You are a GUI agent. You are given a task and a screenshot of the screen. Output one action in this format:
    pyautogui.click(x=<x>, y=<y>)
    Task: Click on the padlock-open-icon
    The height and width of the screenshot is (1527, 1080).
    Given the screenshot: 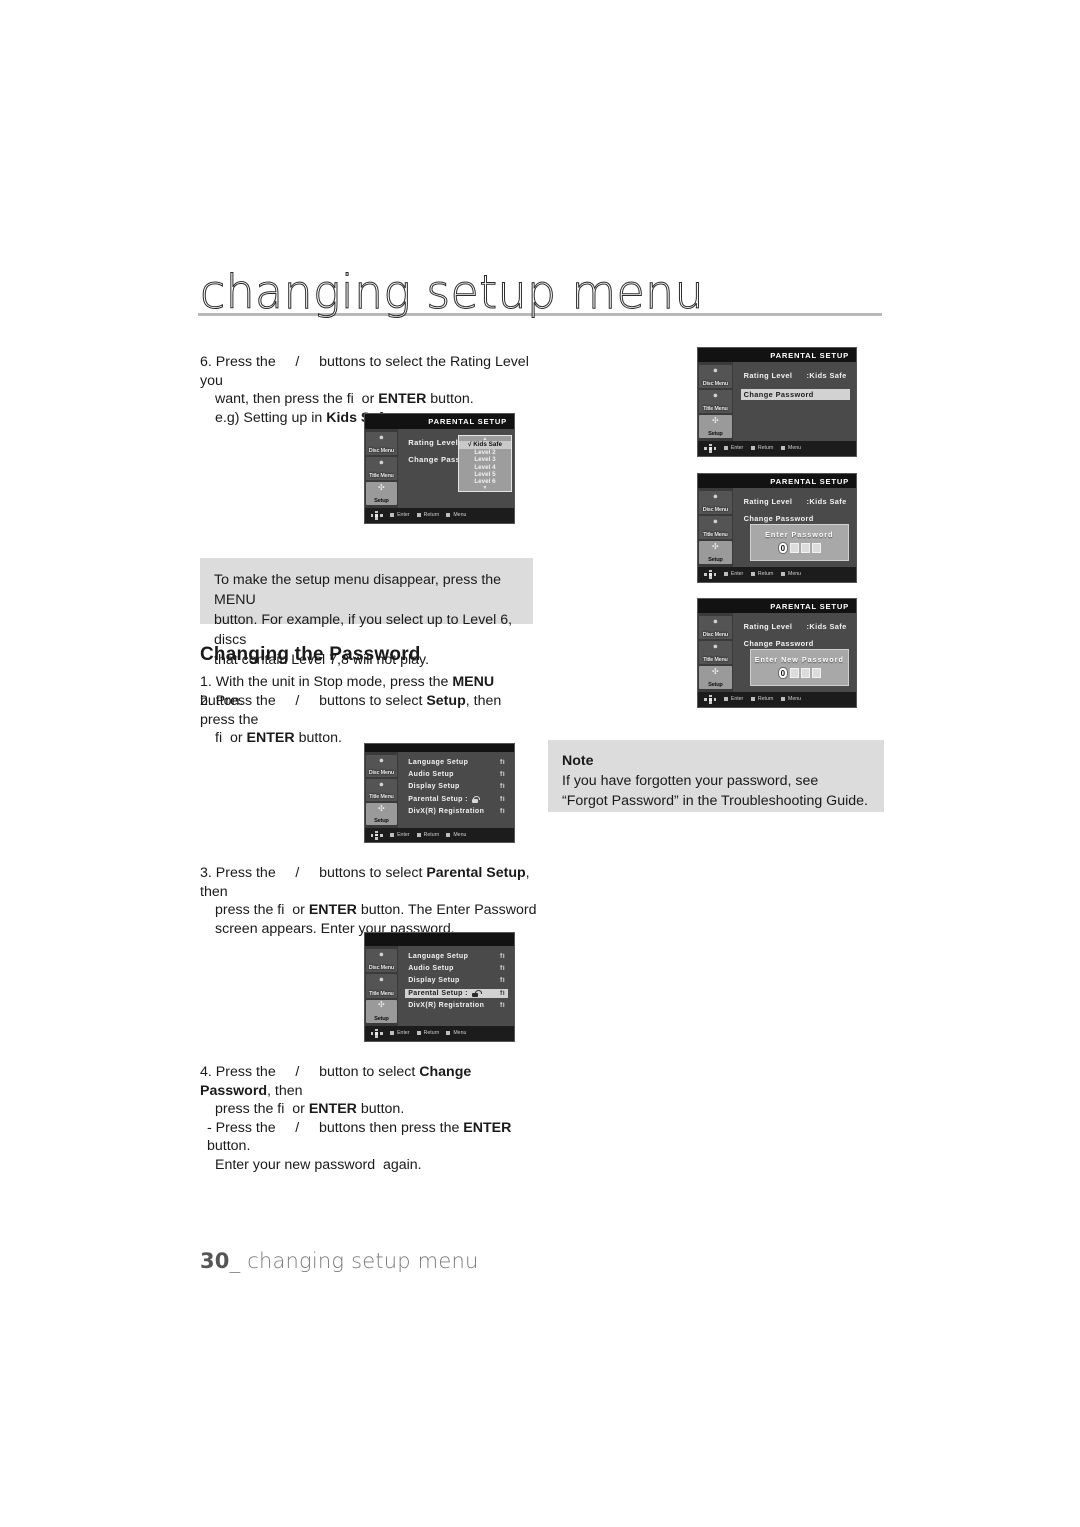 What is the action you would take?
    pyautogui.click(x=476, y=993)
    